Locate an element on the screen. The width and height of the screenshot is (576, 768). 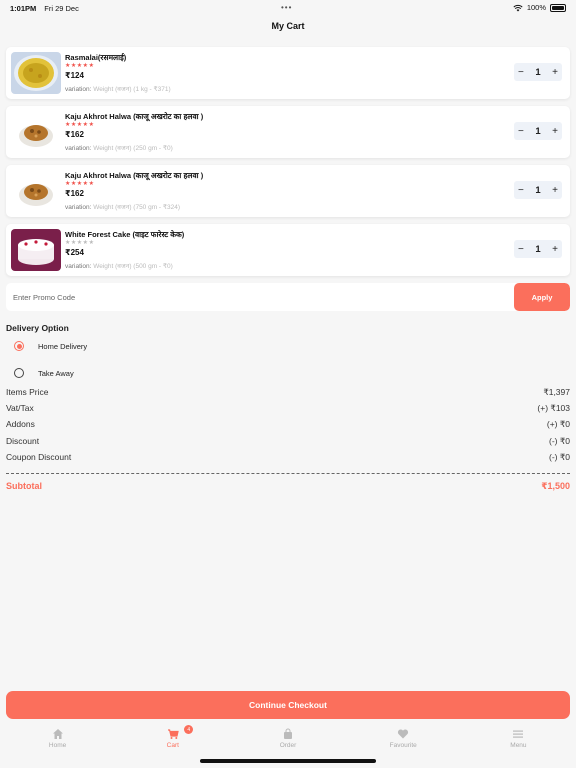
radio-take-away is located at coordinates (19, 373).